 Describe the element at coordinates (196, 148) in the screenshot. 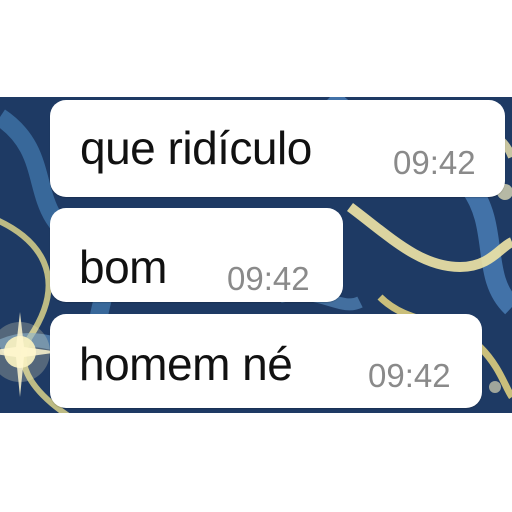

I see `message-text: que ridículo` at that location.